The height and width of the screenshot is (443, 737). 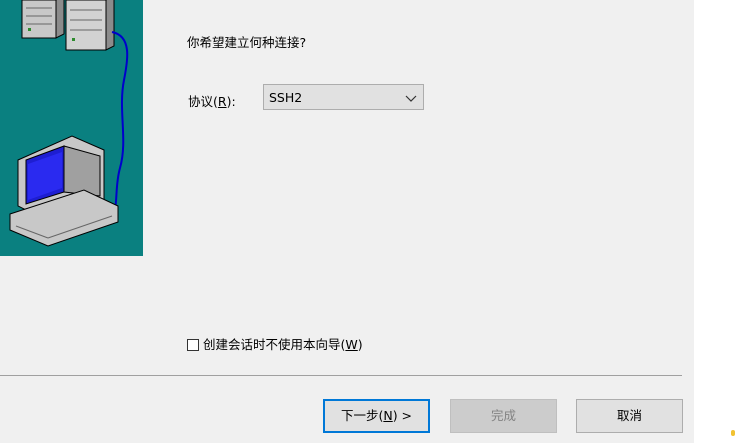 I want to click on protocol-select-value: SSH2, so click(x=286, y=97).